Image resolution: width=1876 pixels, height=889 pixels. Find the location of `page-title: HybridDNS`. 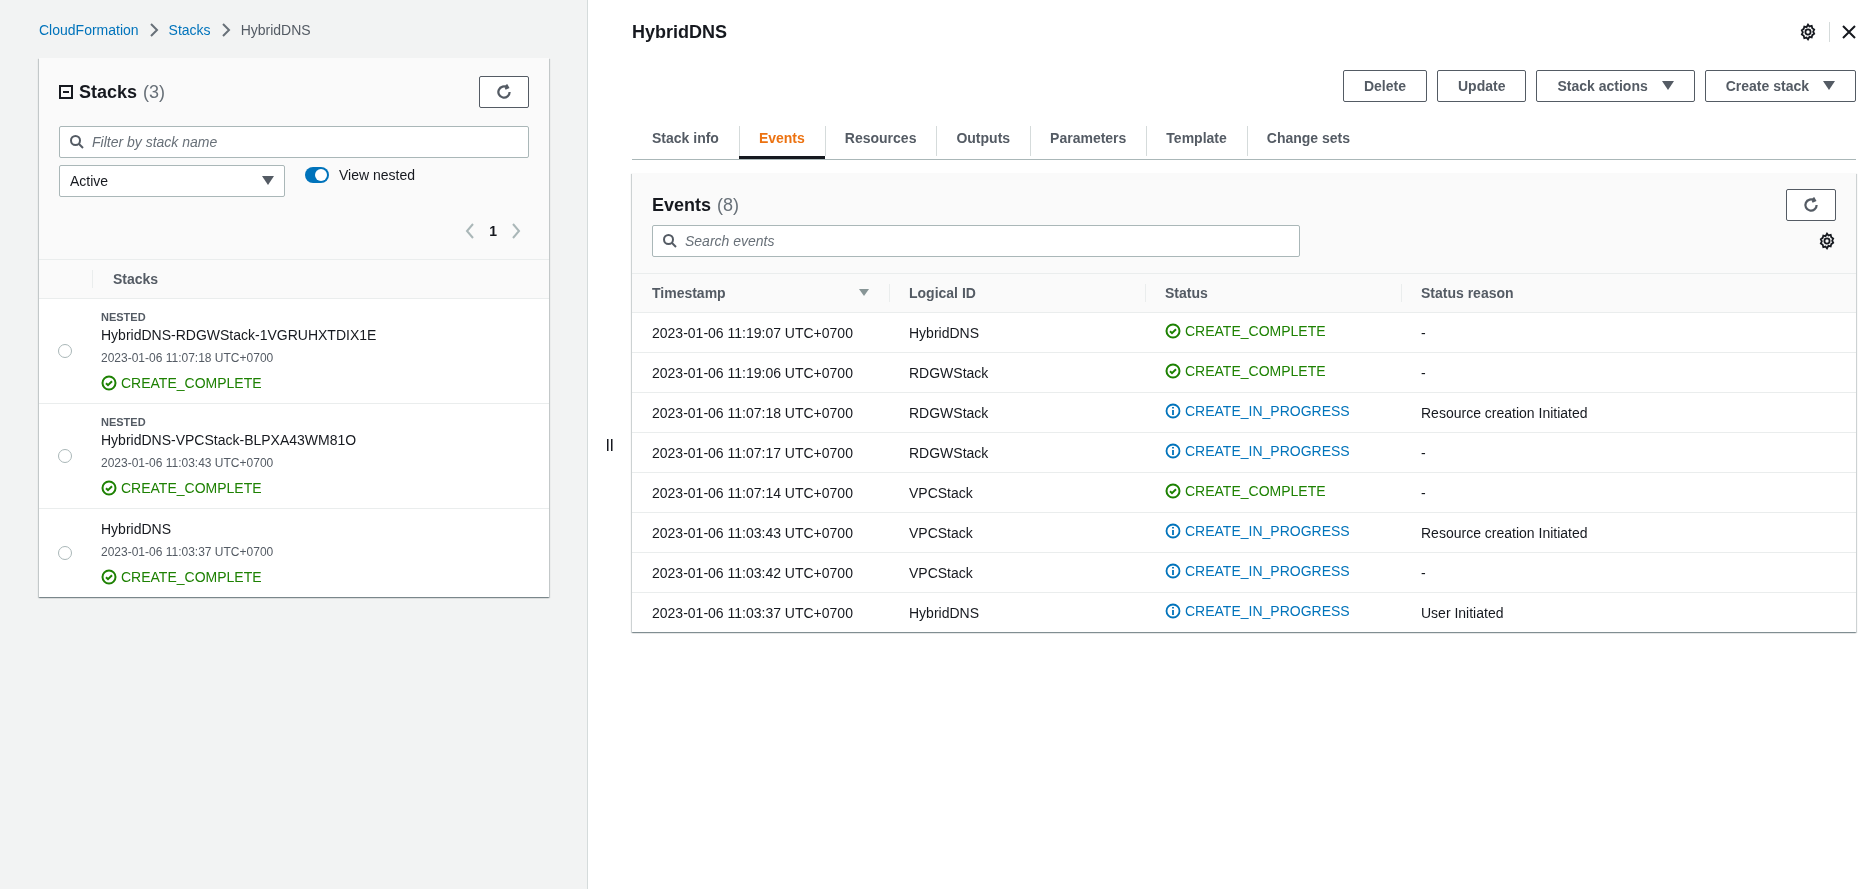

page-title: HybridDNS is located at coordinates (679, 32).